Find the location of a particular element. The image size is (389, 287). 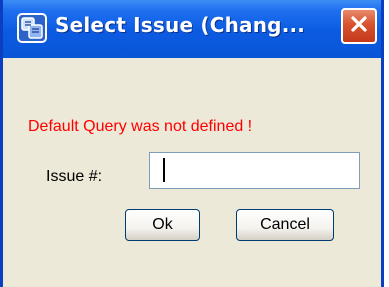

issue-number-input is located at coordinates (254, 170).